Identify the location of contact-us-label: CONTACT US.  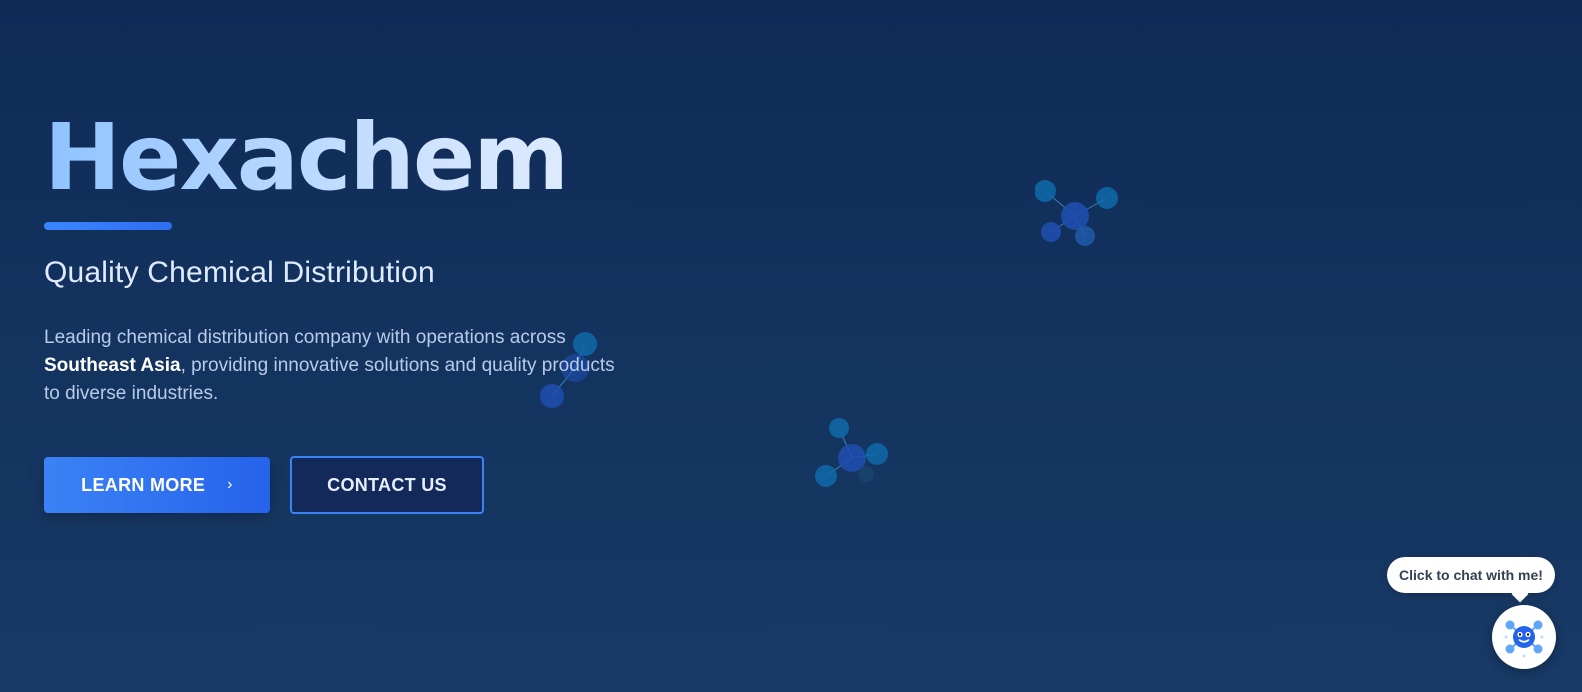
(387, 484).